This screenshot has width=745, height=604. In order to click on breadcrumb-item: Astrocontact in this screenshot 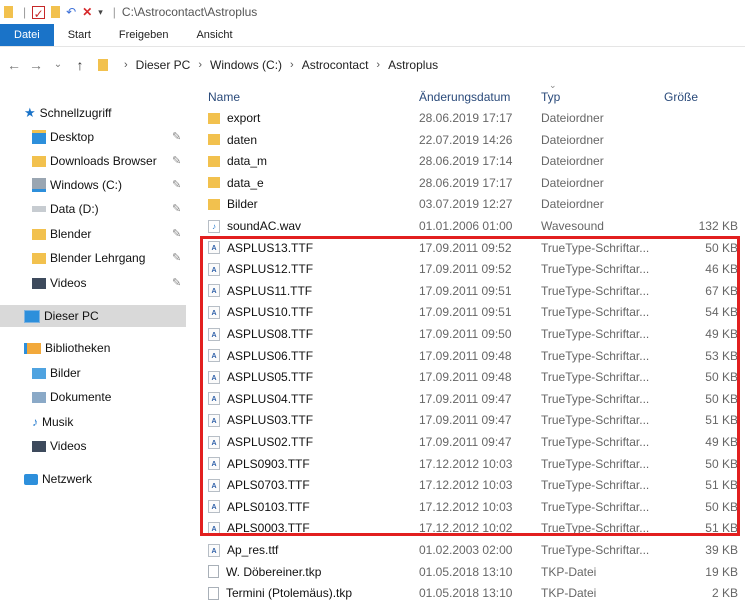, I will do `click(335, 65)`.